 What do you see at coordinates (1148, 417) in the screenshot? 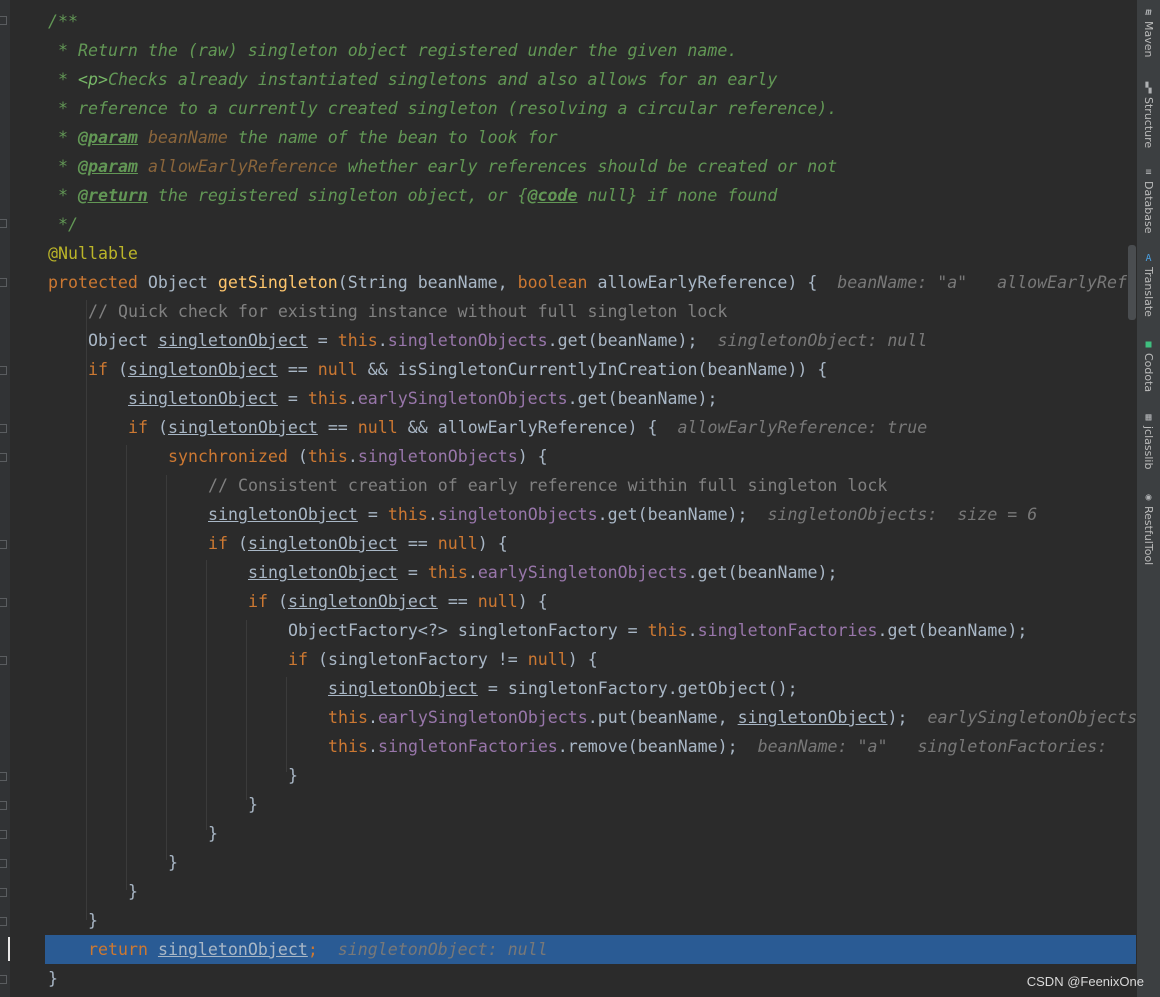
I see `jclasslib-icon: ▦` at bounding box center [1148, 417].